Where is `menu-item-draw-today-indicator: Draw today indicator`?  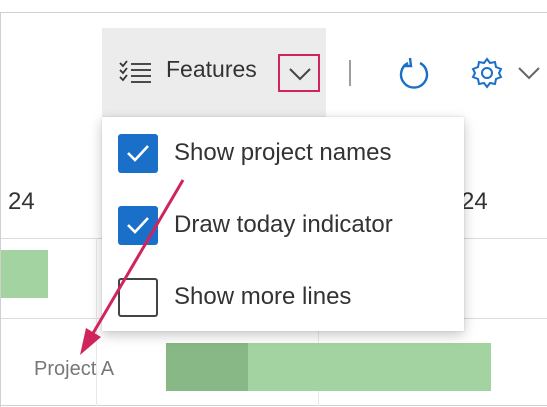 menu-item-draw-today-indicator: Draw today indicator is located at coordinates (283, 224).